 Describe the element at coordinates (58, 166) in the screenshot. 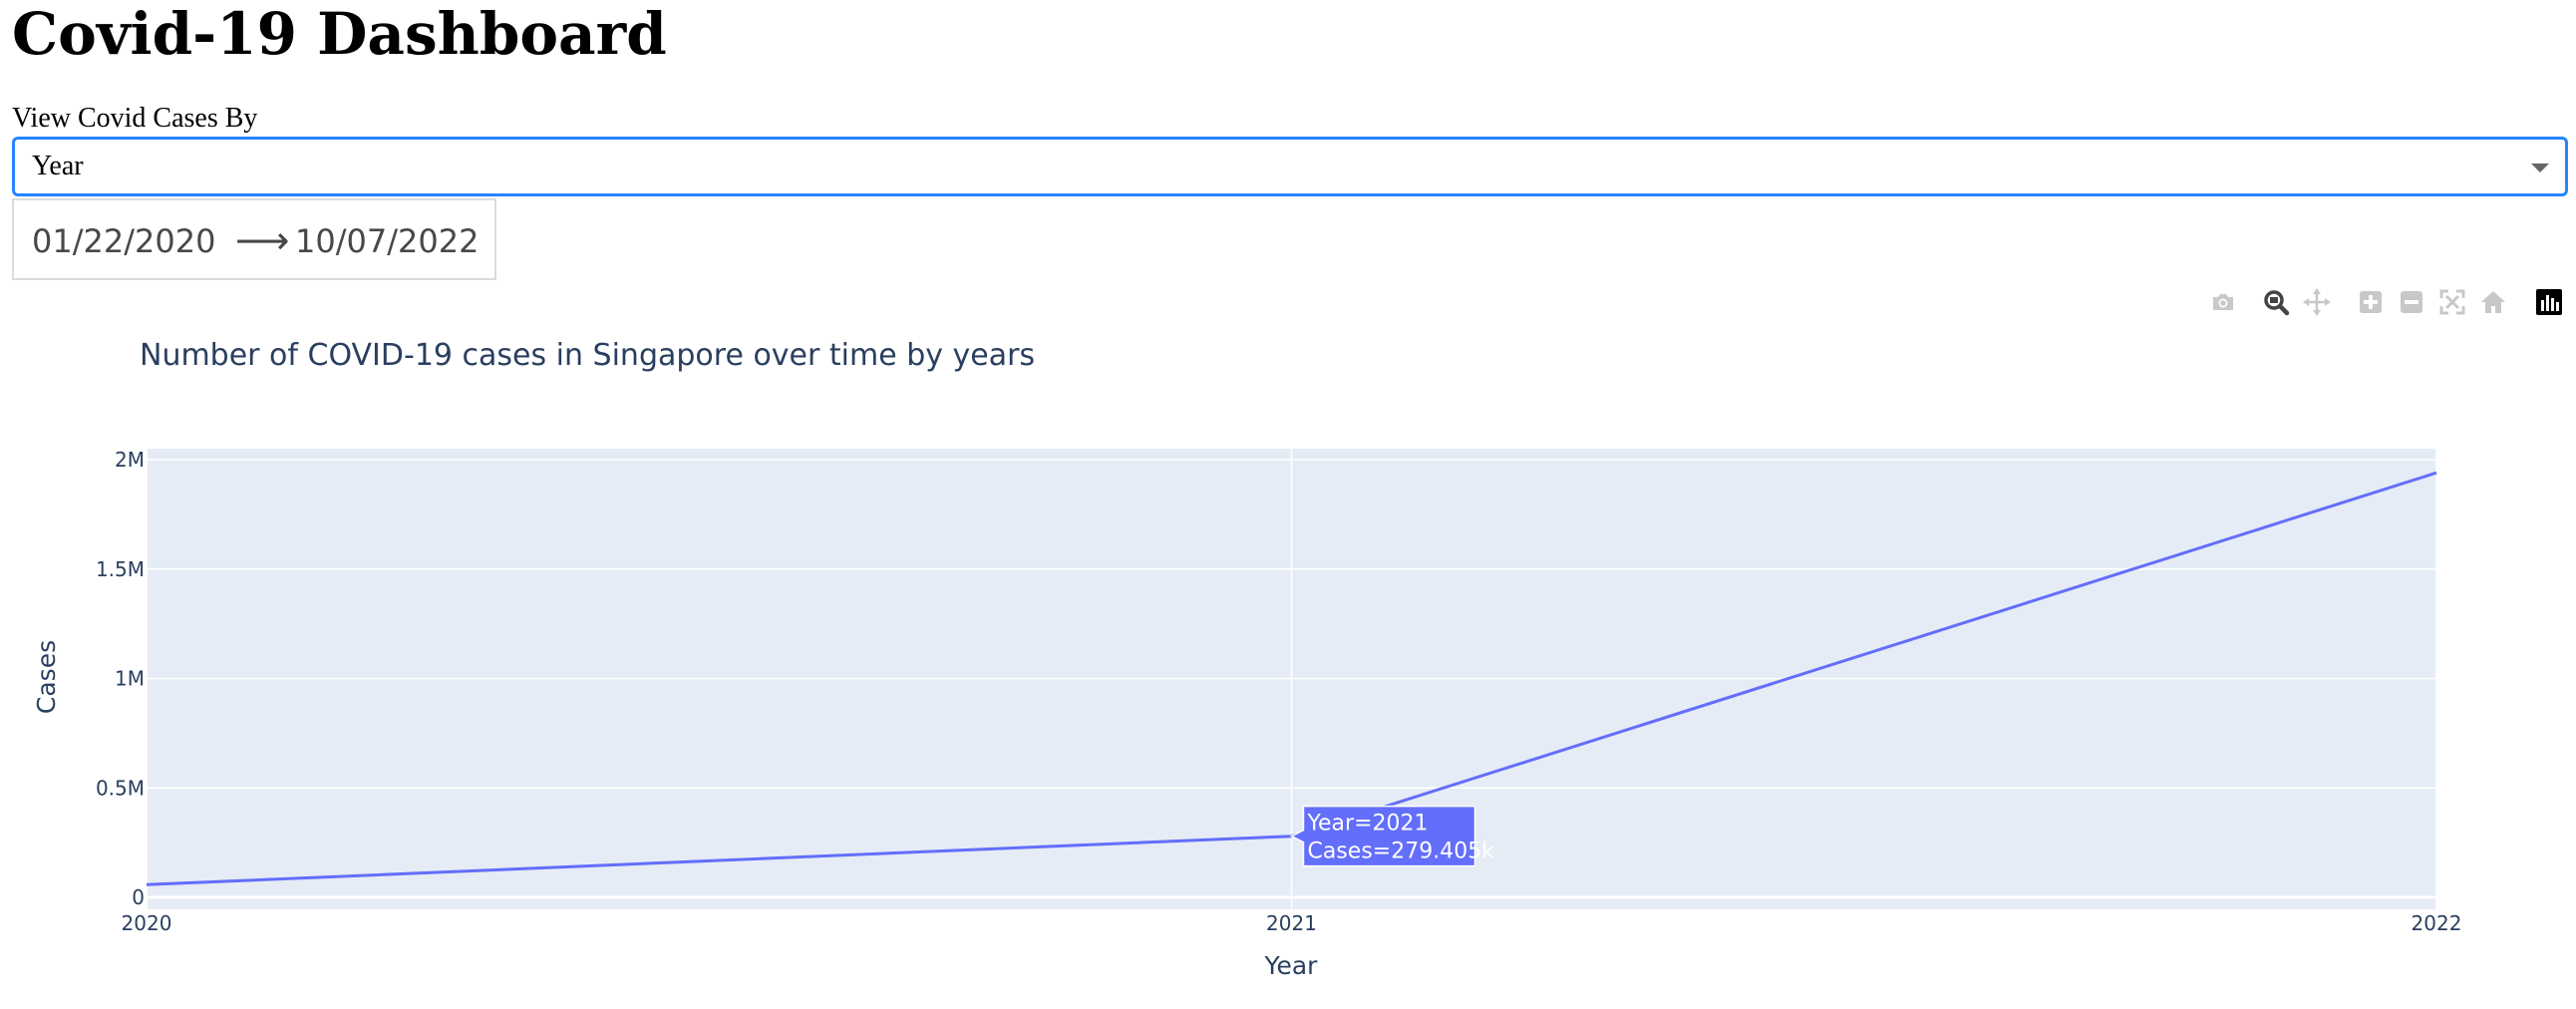

I see `dropdown-selected-value: Year` at that location.